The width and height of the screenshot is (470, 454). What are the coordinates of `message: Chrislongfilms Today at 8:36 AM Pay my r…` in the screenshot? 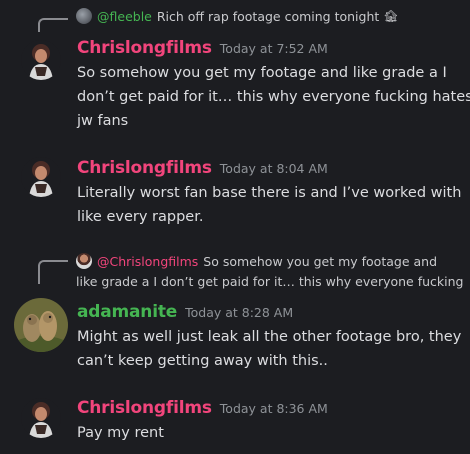 It's located at (268, 421).